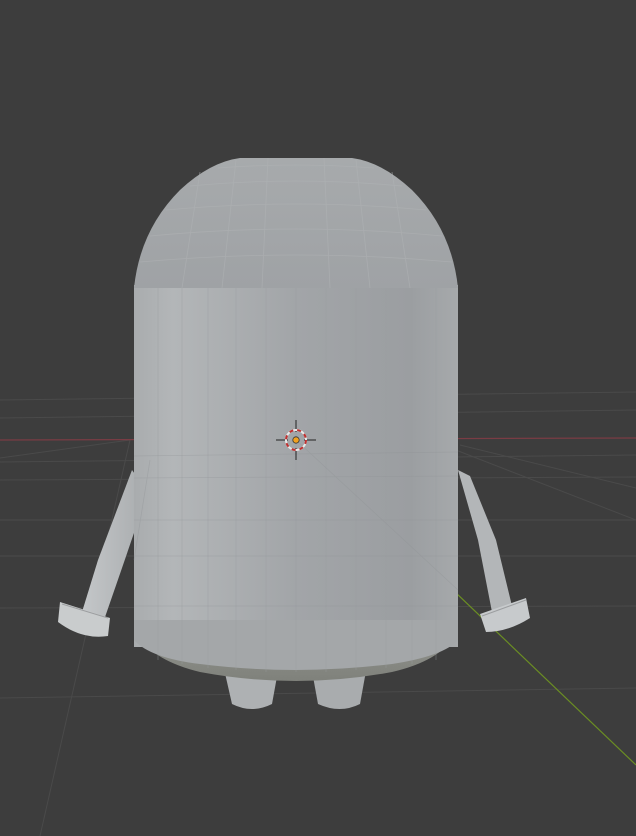 The image size is (636, 836). What do you see at coordinates (494, 551) in the screenshot?
I see `right-arm` at bounding box center [494, 551].